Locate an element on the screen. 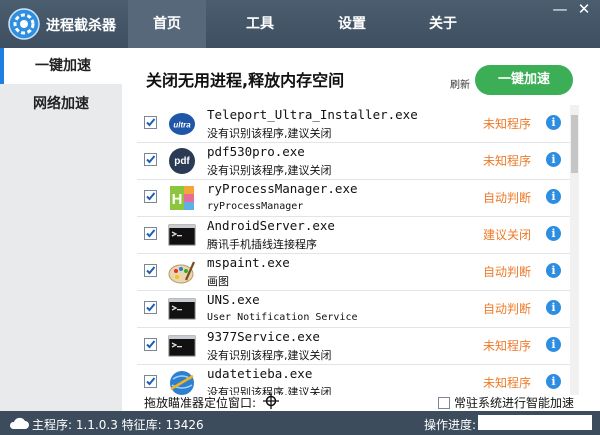 The image size is (600, 435). app-logo-icon is located at coordinates (24, 24).